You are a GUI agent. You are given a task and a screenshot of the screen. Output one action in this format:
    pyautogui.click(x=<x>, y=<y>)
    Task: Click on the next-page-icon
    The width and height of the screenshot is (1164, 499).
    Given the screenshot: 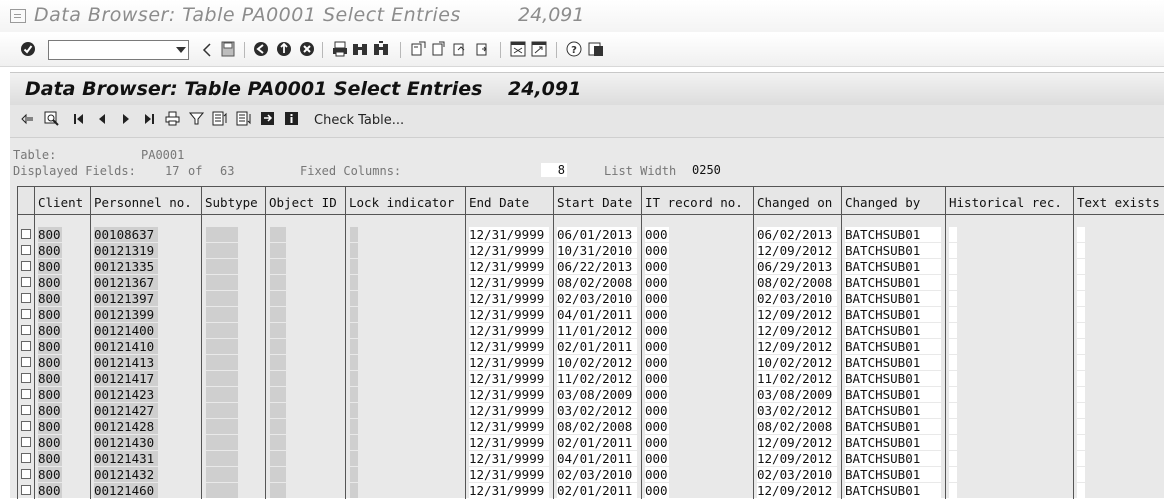 What is the action you would take?
    pyautogui.click(x=460, y=49)
    